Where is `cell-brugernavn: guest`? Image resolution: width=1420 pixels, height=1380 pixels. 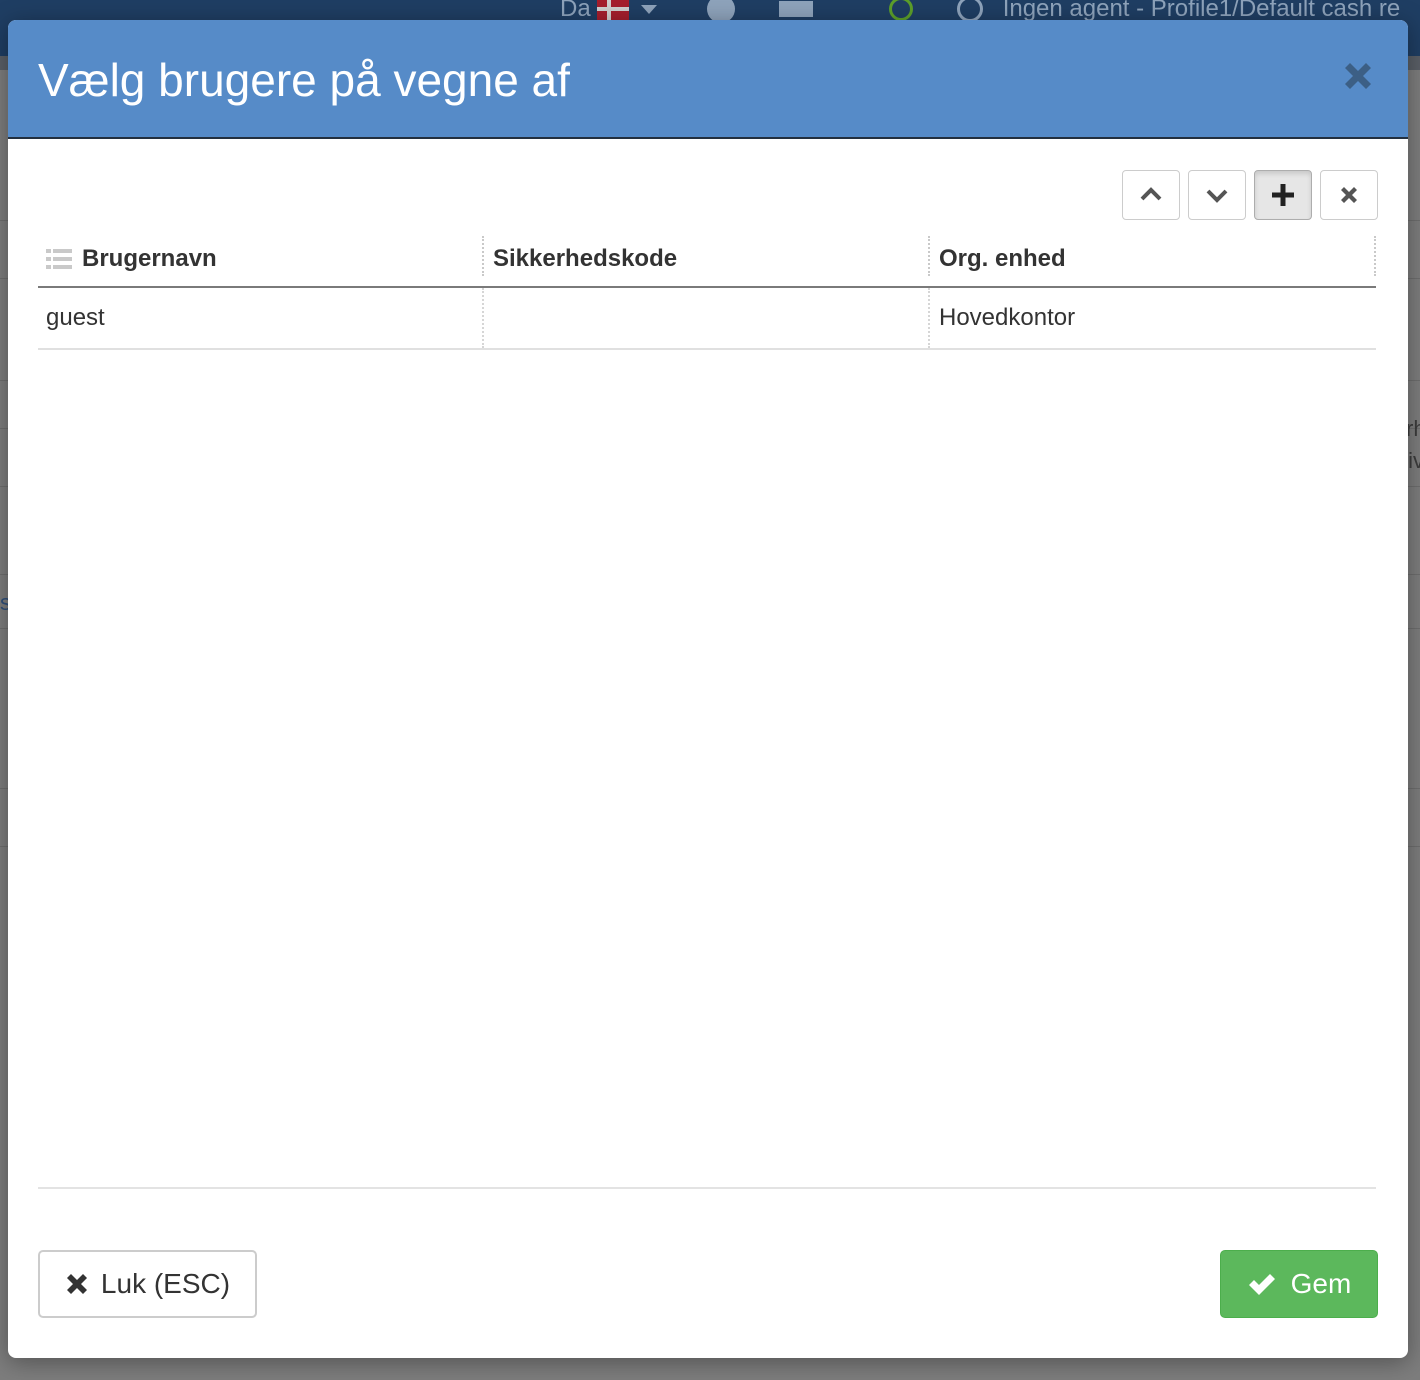
cell-brugernavn: guest is located at coordinates (261, 318).